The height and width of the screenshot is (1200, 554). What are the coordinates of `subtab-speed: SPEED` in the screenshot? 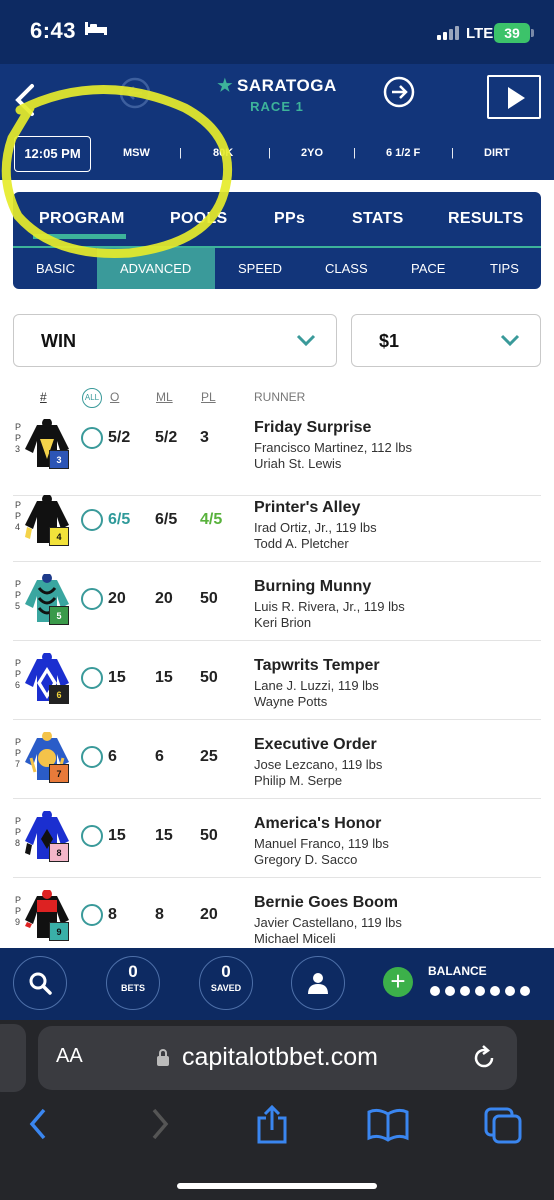 It's located at (260, 268).